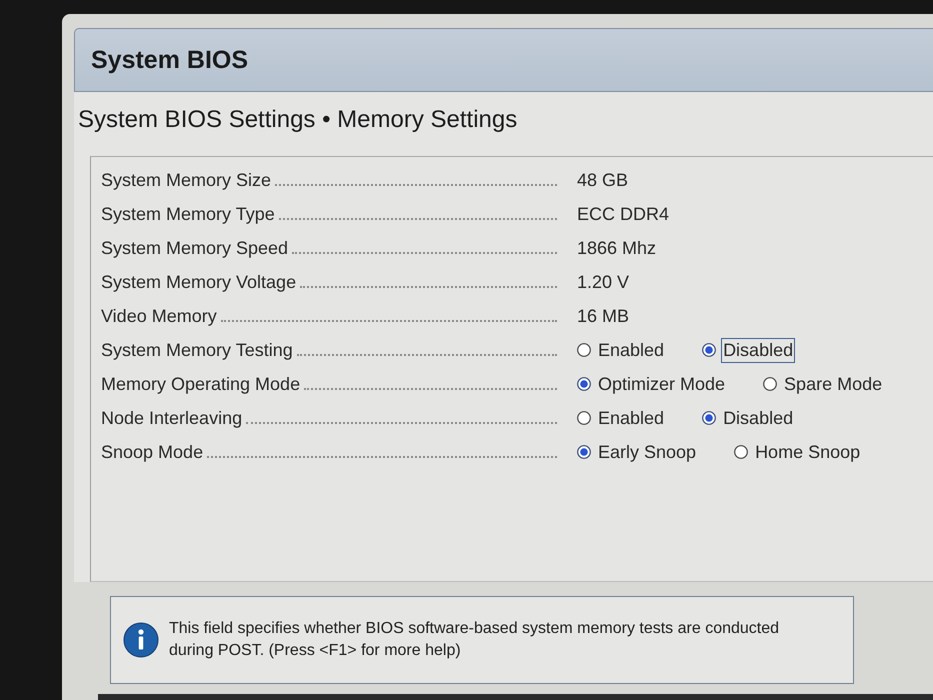 The image size is (933, 700). Describe the element at coordinates (152, 452) in the screenshot. I see `setting-label: Snoop Mode` at that location.